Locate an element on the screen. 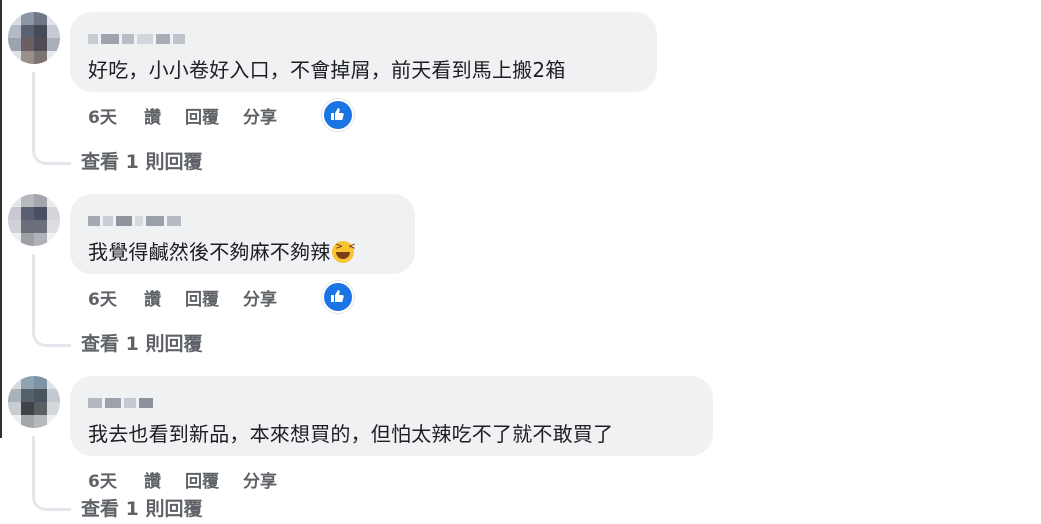  comment-bubble: 我去也看到新品，本來想買的，但怕太辣吃不了就不敢買了 is located at coordinates (391, 416).